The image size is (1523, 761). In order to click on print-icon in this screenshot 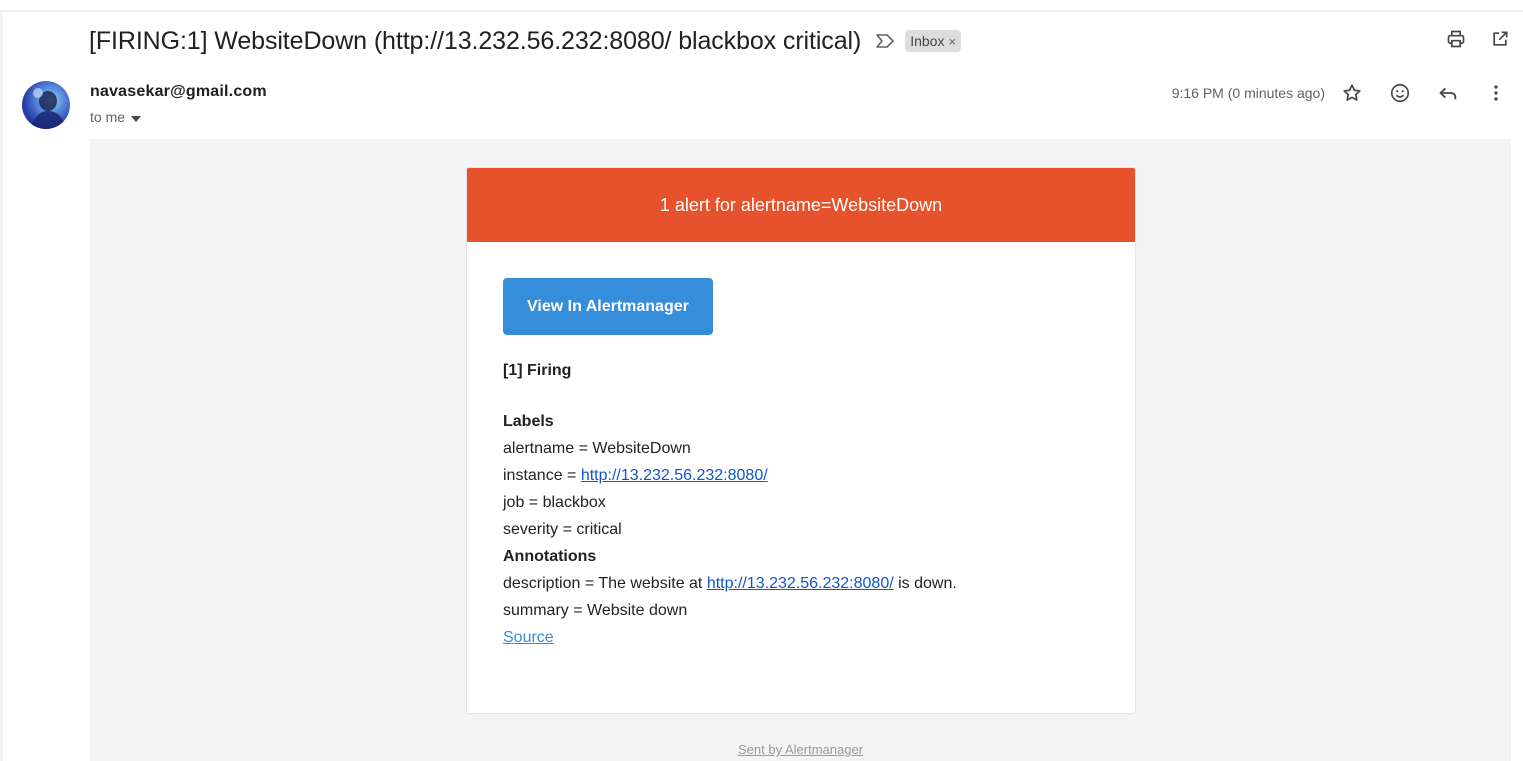, I will do `click(1456, 39)`.